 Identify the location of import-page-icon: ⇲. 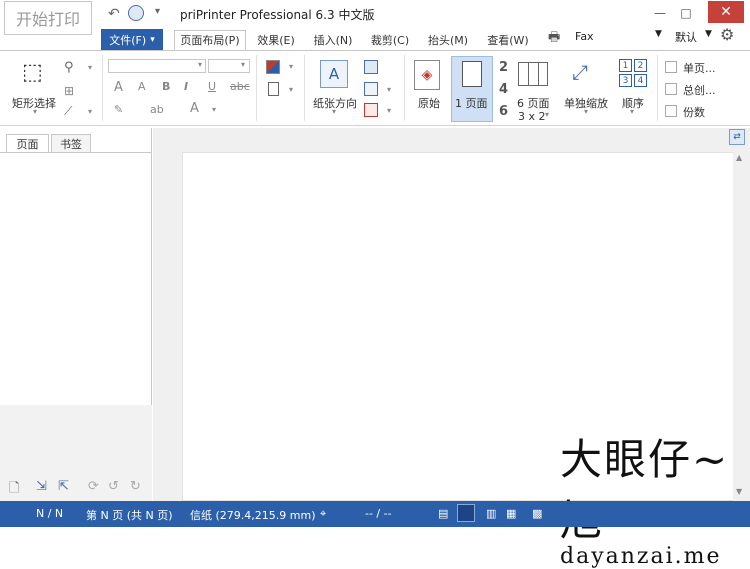
(41, 486).